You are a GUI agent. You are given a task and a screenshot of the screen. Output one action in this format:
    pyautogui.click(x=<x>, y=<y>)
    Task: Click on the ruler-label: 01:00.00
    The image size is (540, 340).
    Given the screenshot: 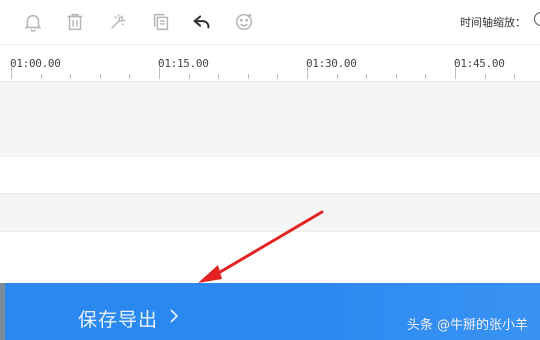 What is the action you would take?
    pyautogui.click(x=35, y=63)
    